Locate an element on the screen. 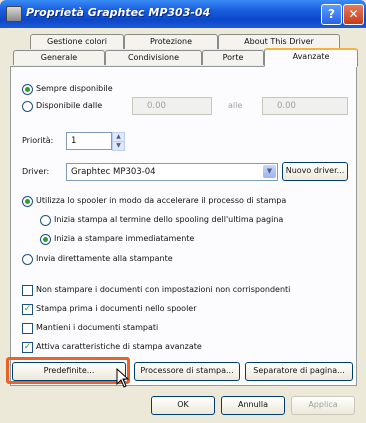 The height and width of the screenshot is (423, 366). option-label-1: Stampa prima i documenti nello spooler is located at coordinates (116, 308).